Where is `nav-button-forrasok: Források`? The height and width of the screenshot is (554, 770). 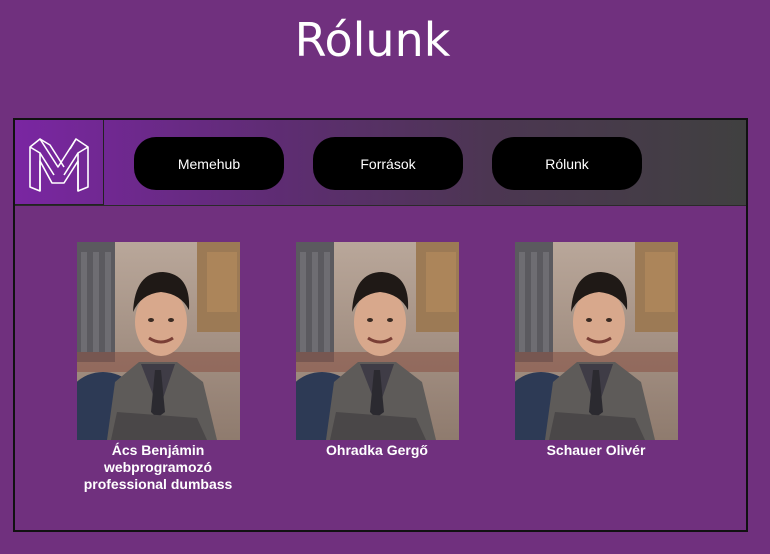 nav-button-forrasok: Források is located at coordinates (388, 163).